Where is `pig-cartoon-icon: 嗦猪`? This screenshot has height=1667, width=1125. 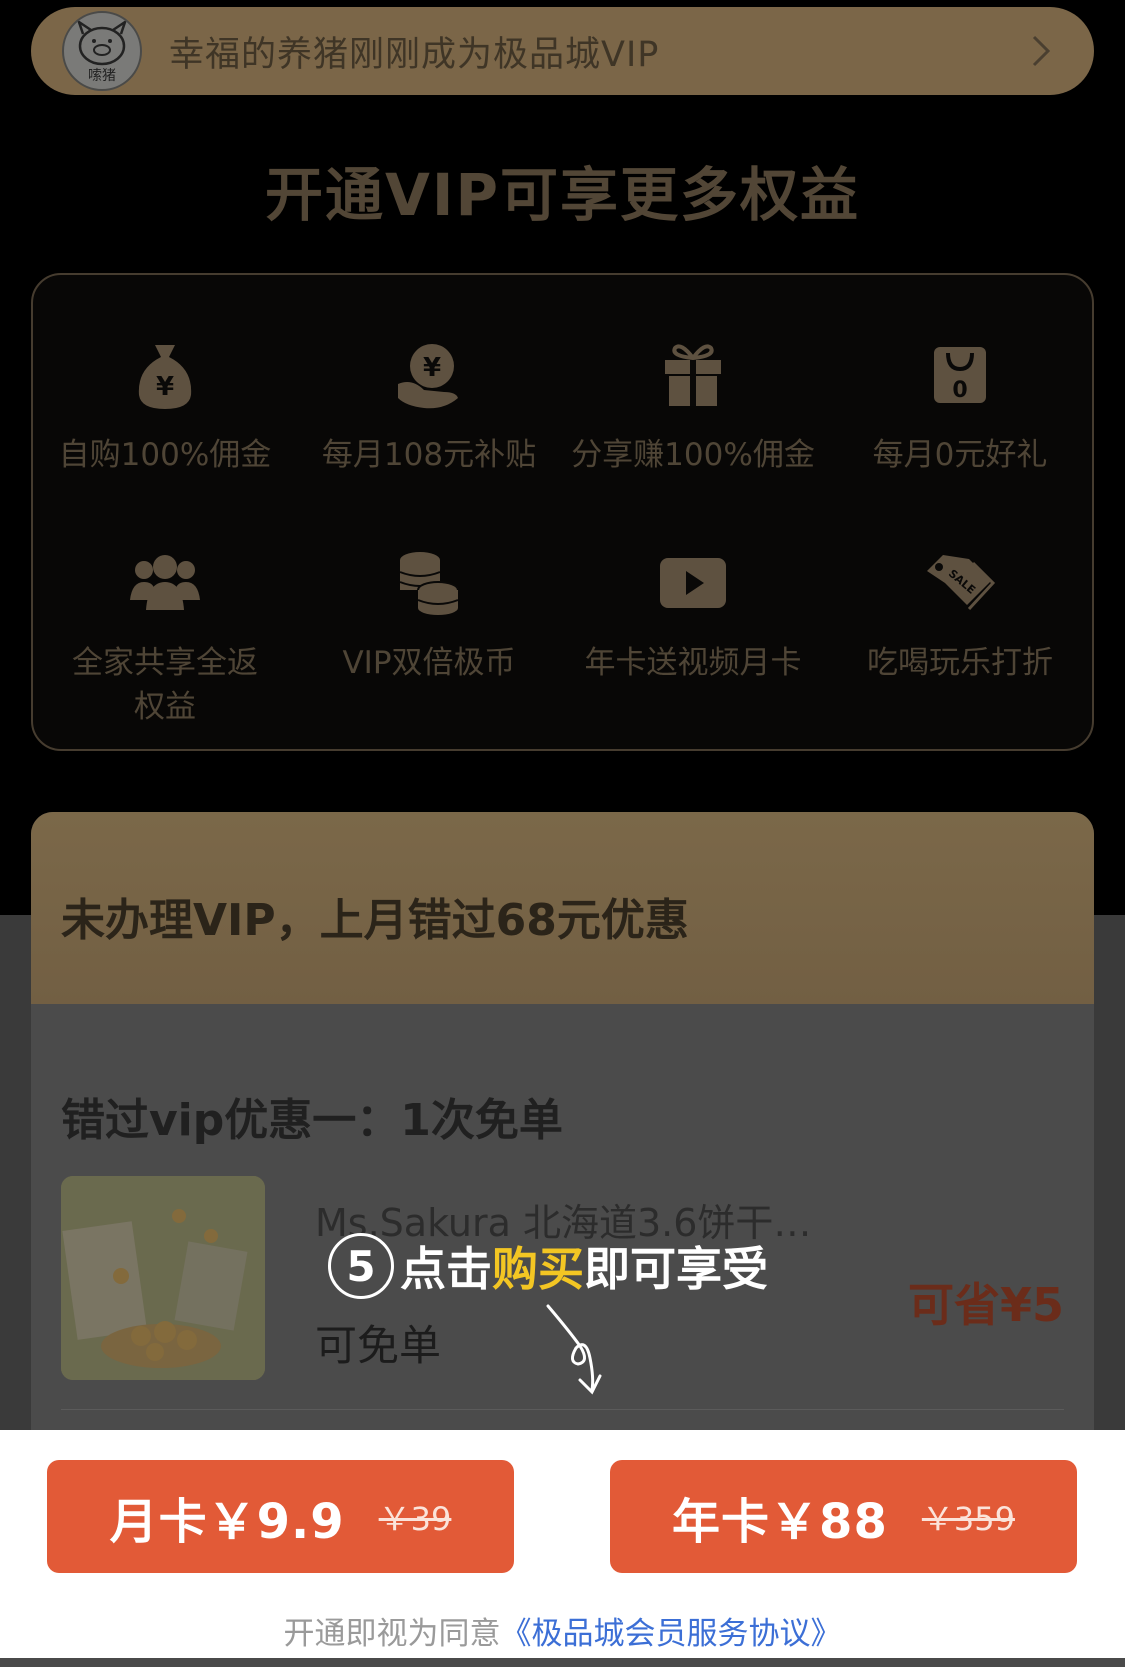 pig-cartoon-icon: 嗦猪 is located at coordinates (102, 51).